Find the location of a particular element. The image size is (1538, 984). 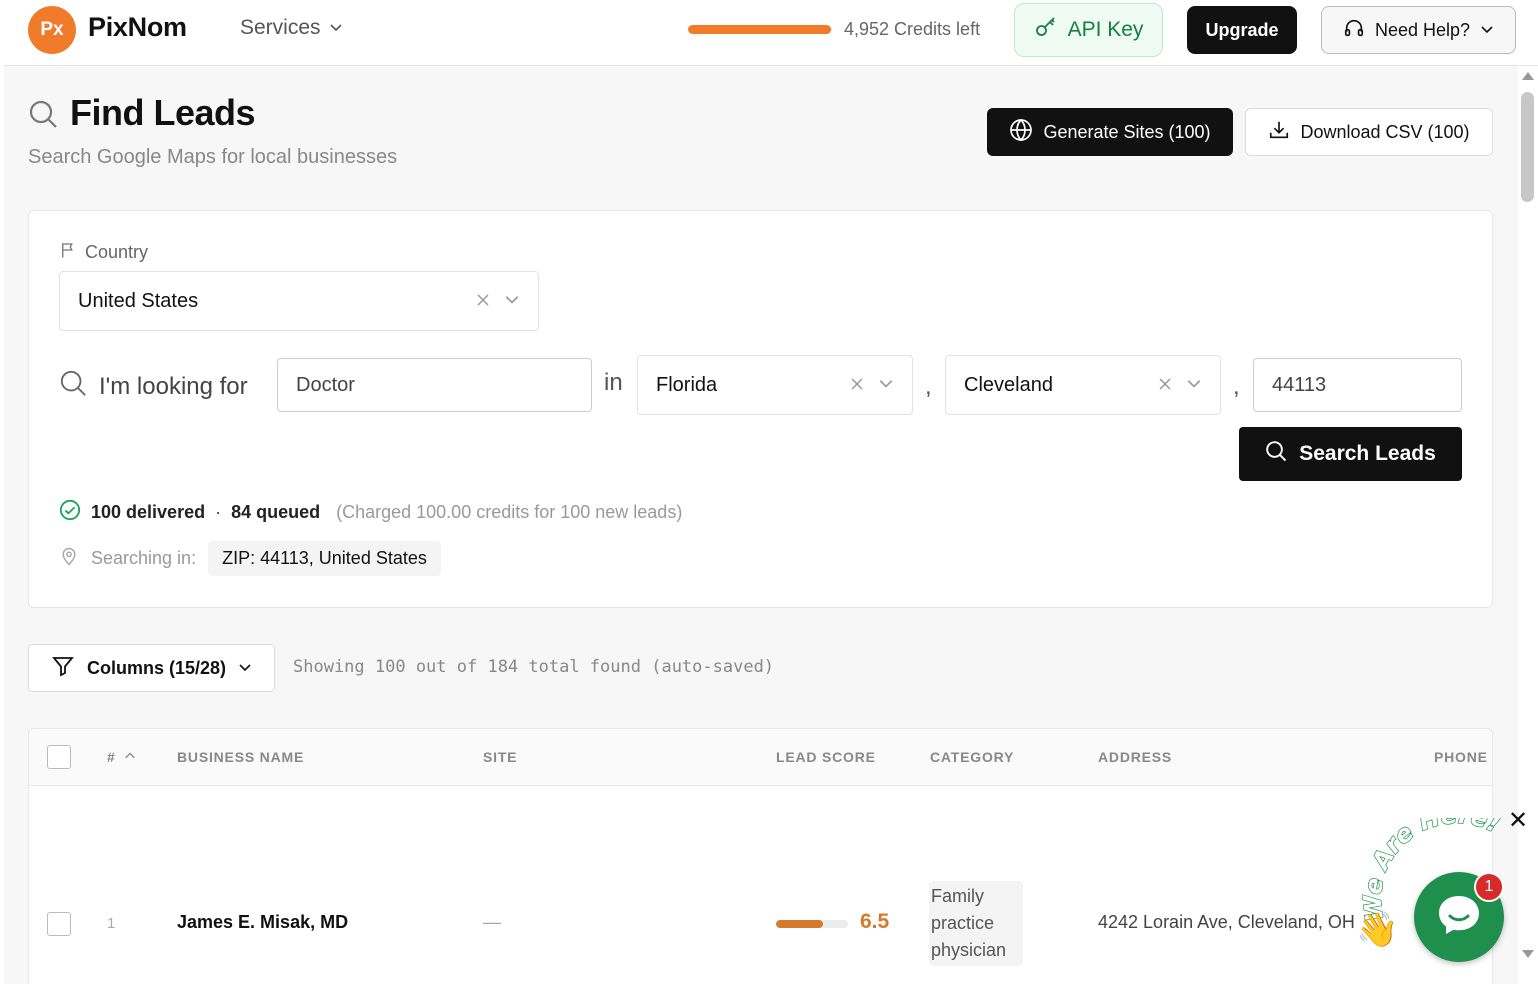

download-csv-button: Download CSV (100) is located at coordinates (1369, 132).